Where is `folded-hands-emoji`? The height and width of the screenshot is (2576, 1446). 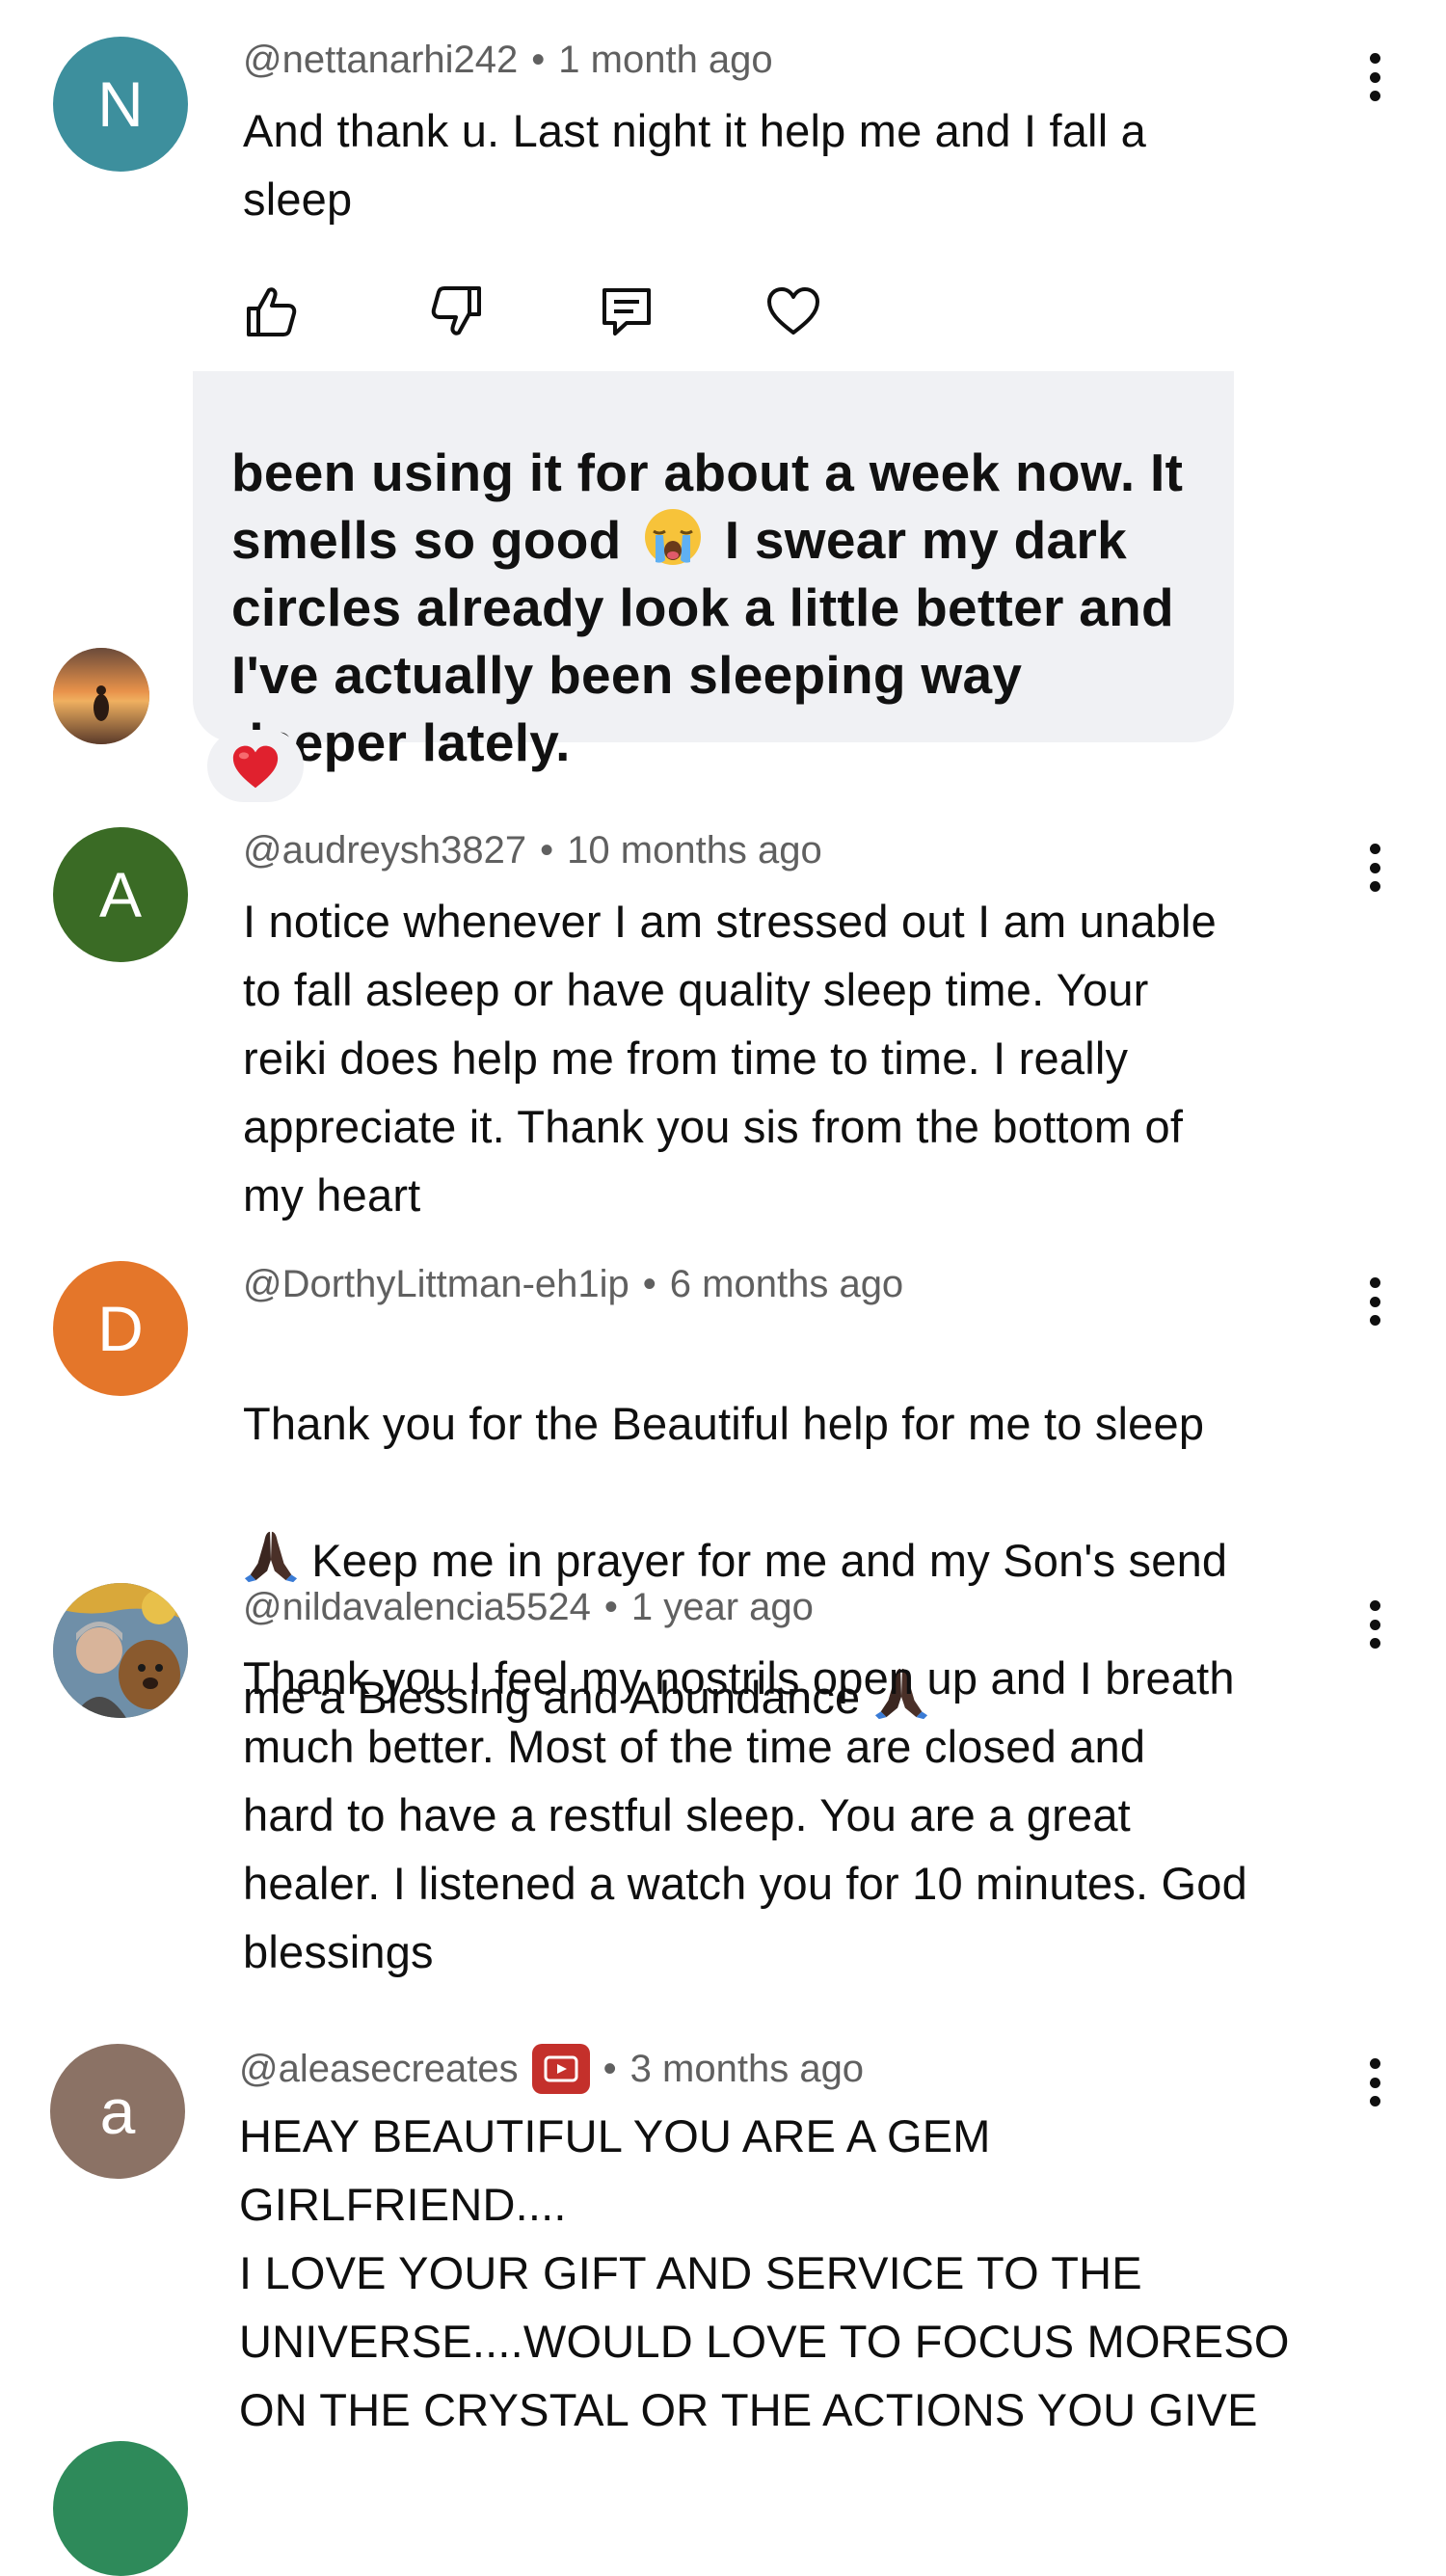
folded-hands-emoji is located at coordinates (271, 1557).